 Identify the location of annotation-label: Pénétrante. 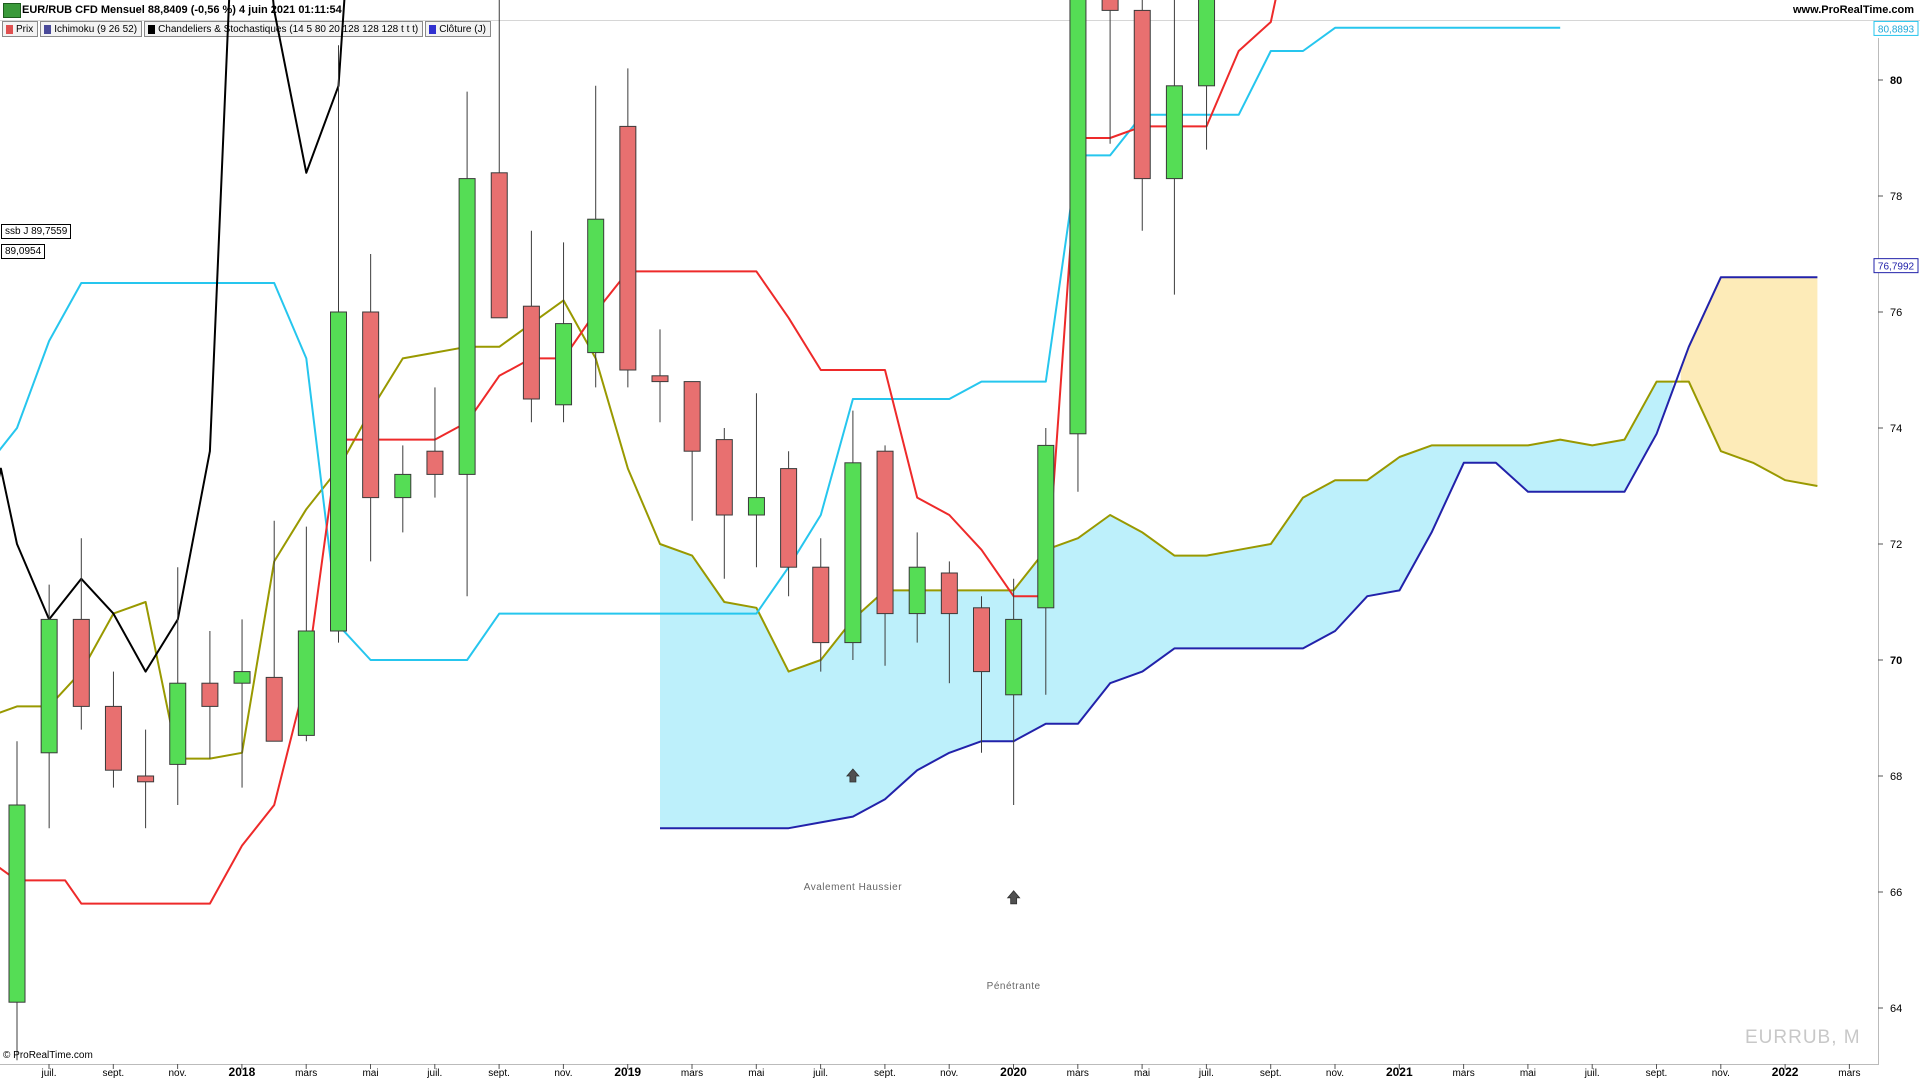
(1014, 986).